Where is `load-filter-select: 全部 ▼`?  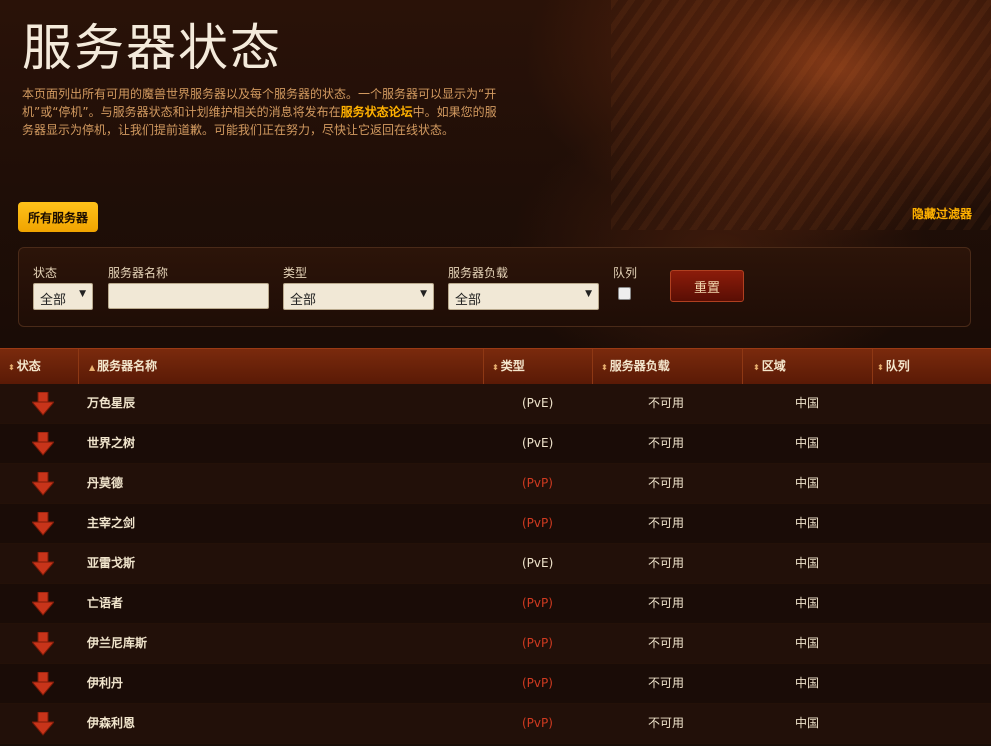
load-filter-select: 全部 ▼ is located at coordinates (523, 296).